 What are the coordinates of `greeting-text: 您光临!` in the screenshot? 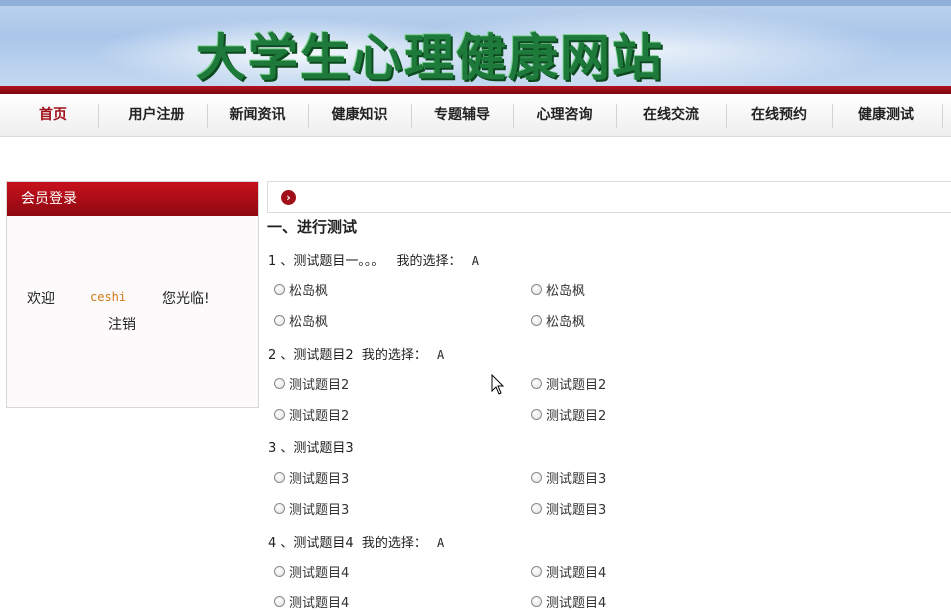 It's located at (186, 299).